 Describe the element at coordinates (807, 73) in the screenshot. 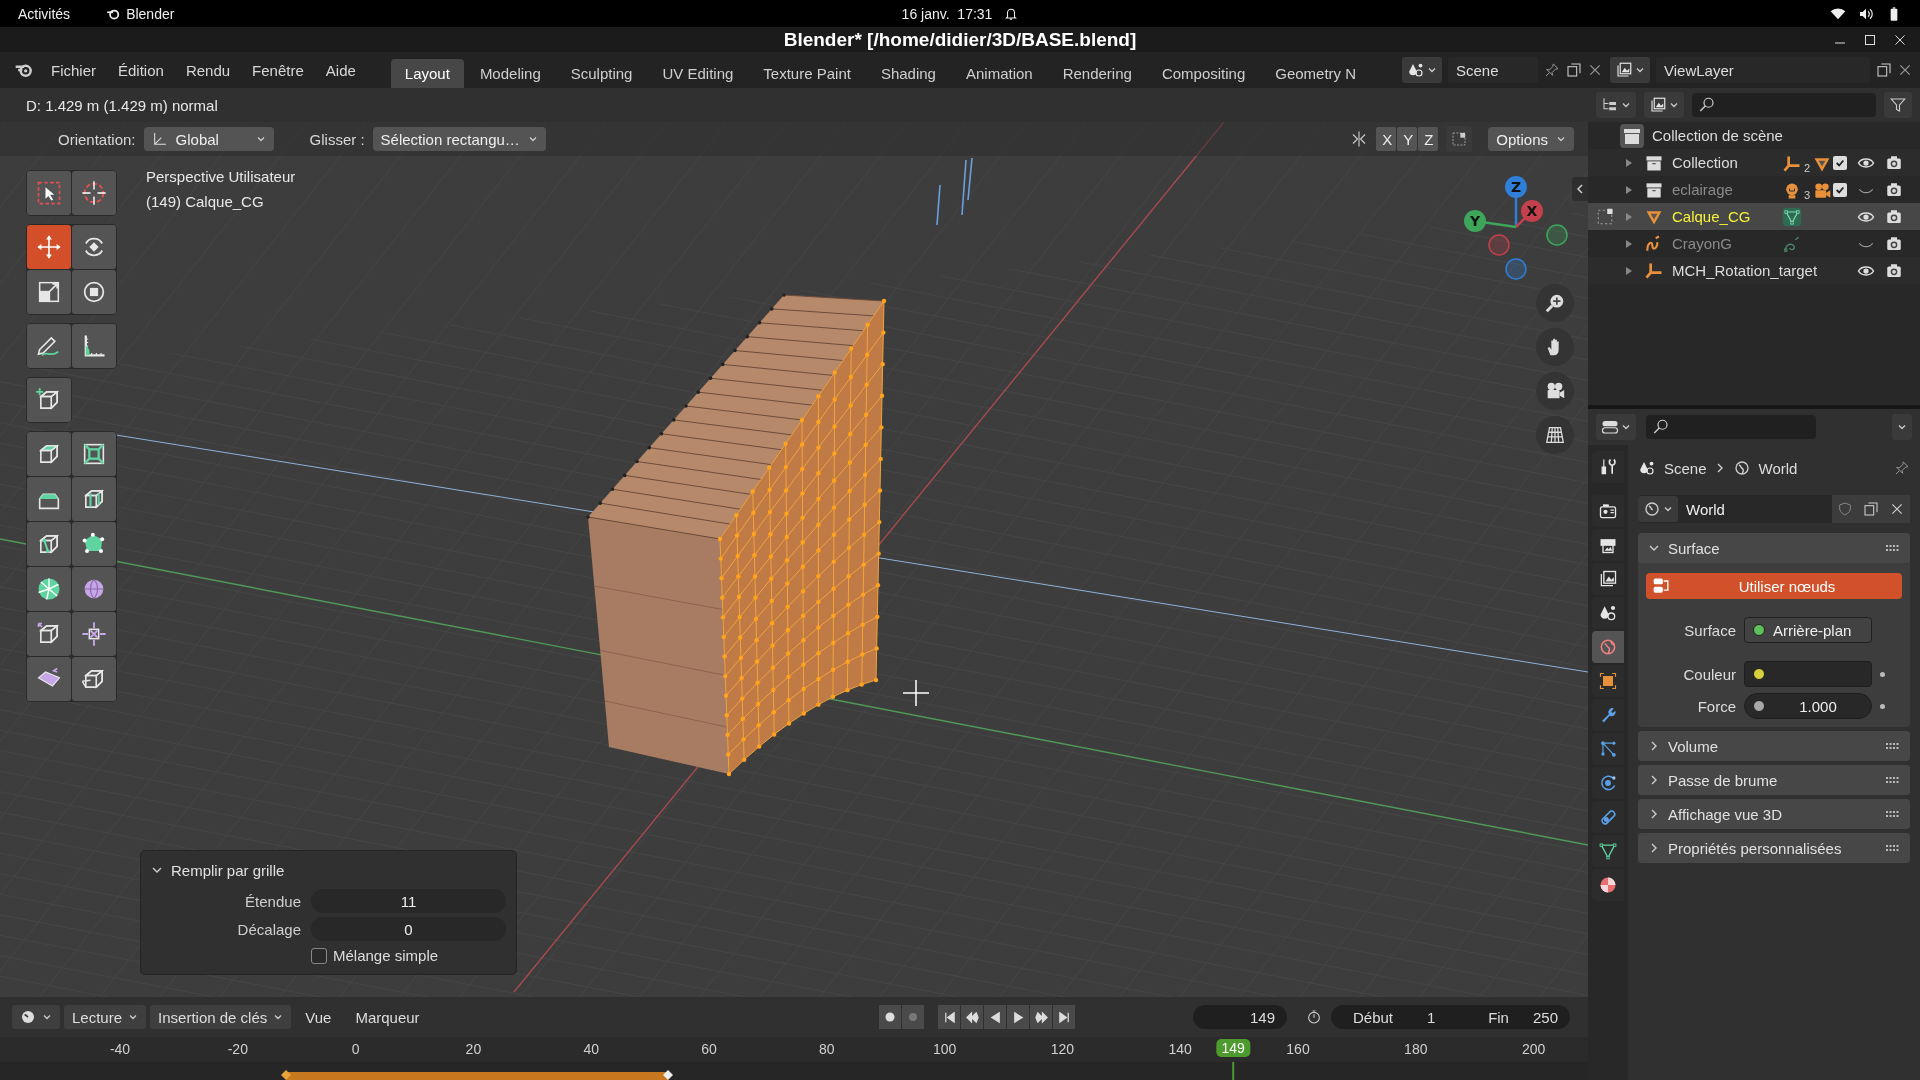

I see `workspace-tab: Texture Paint` at that location.